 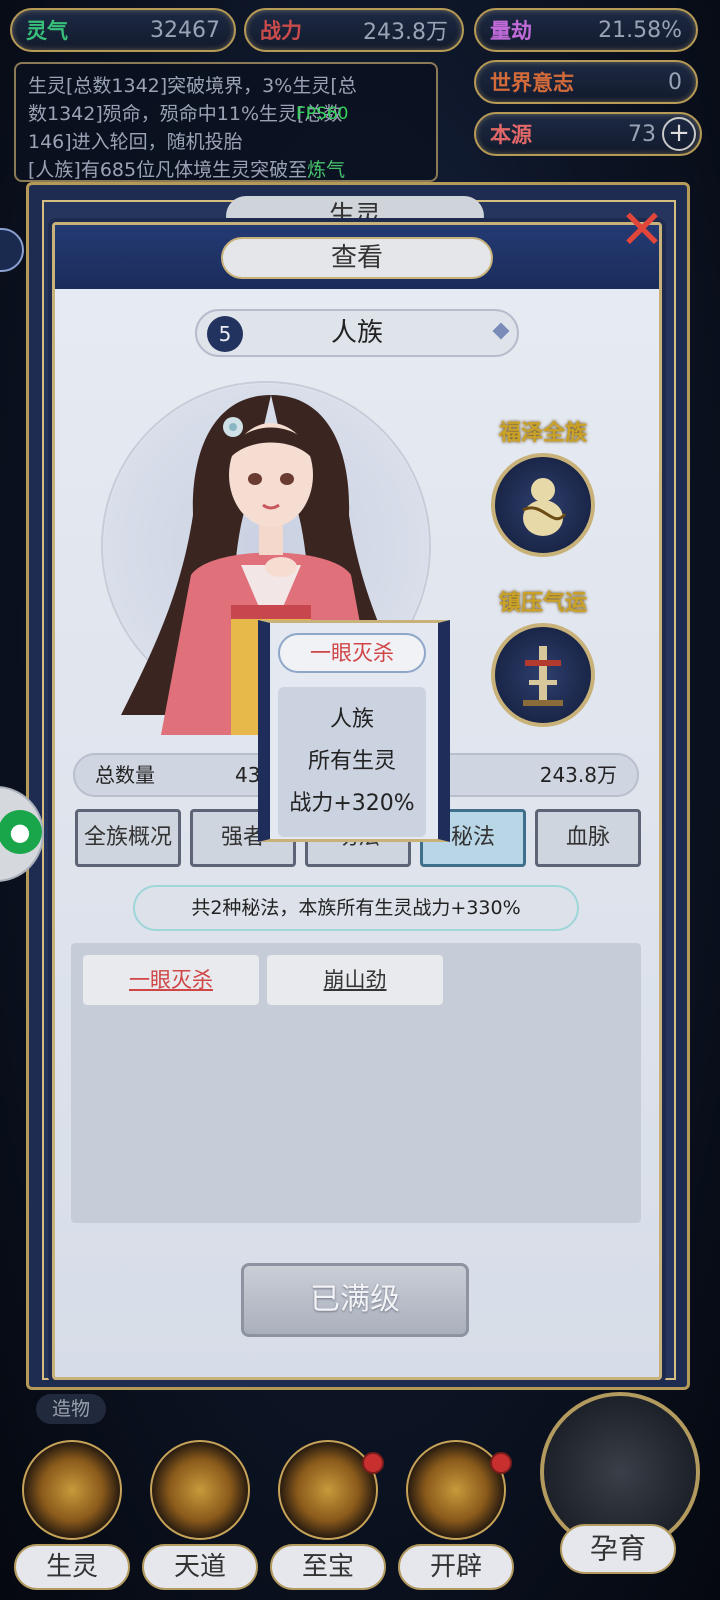 I want to click on tab-overview: 全族概况, so click(x=128, y=838).